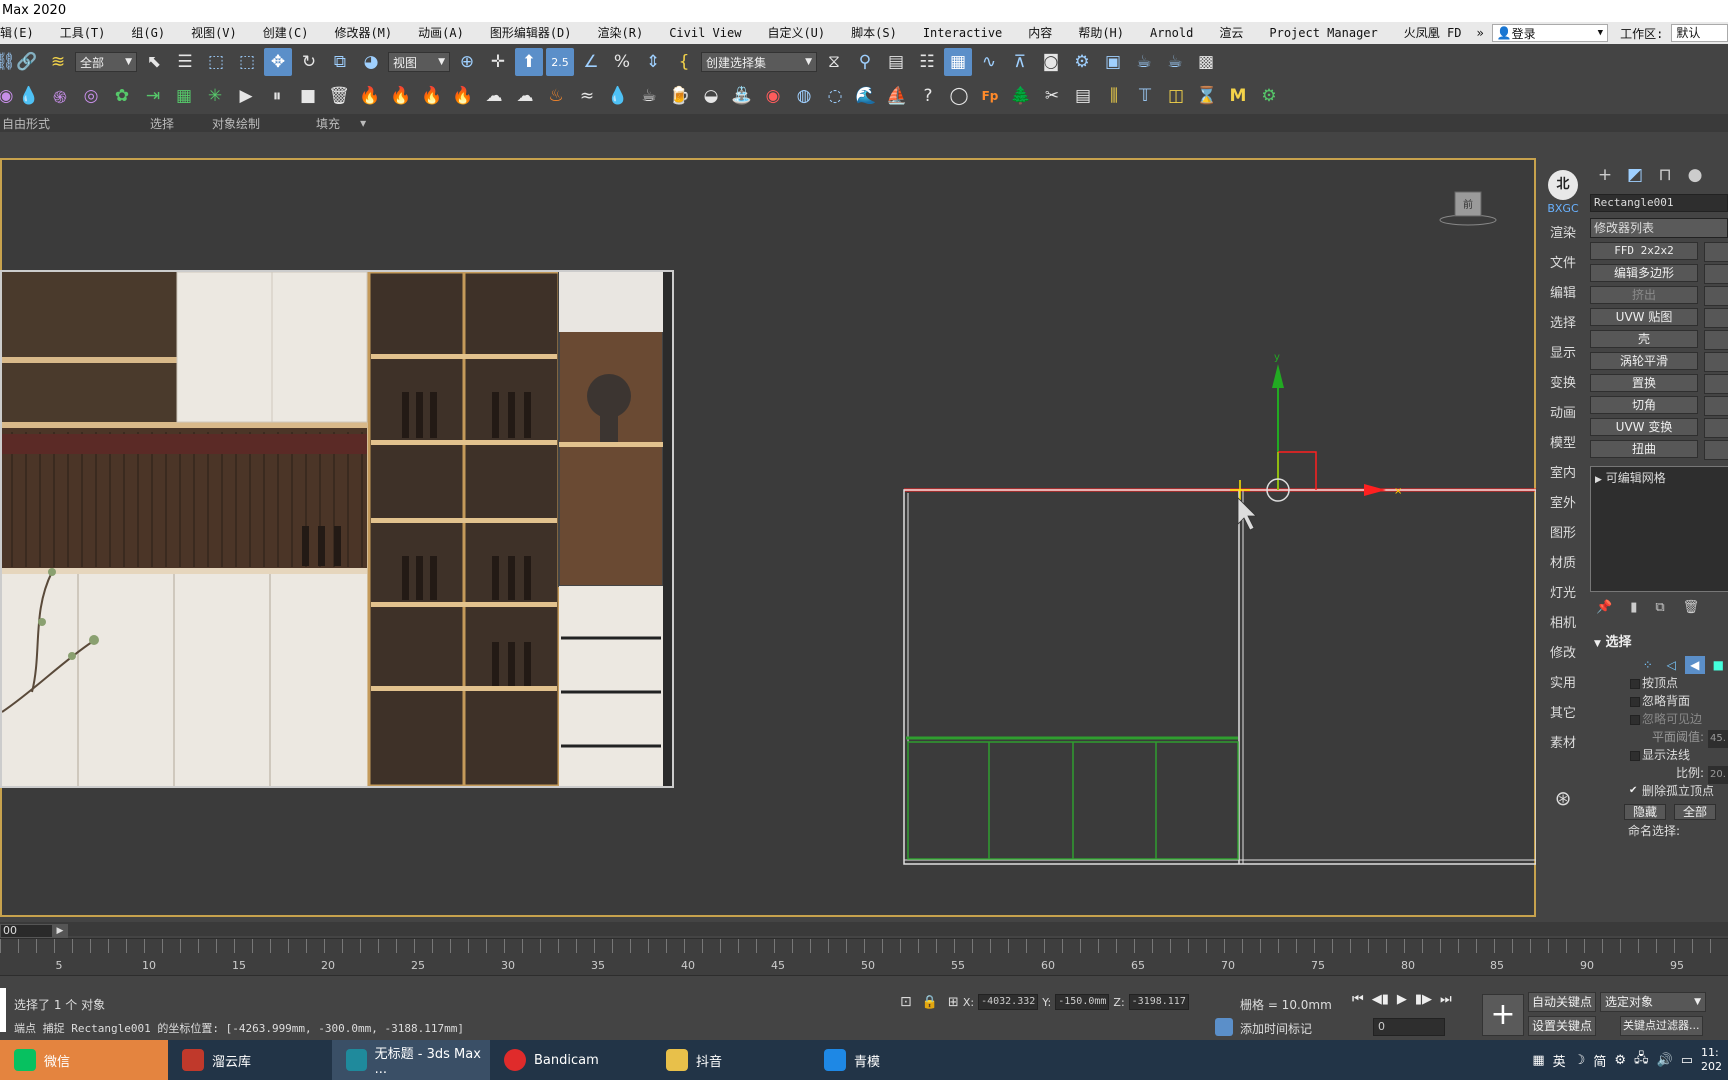 The height and width of the screenshot is (1080, 1728). Describe the element at coordinates (1175, 62) in the screenshot. I see `render-iterative-icon: ☕` at that location.